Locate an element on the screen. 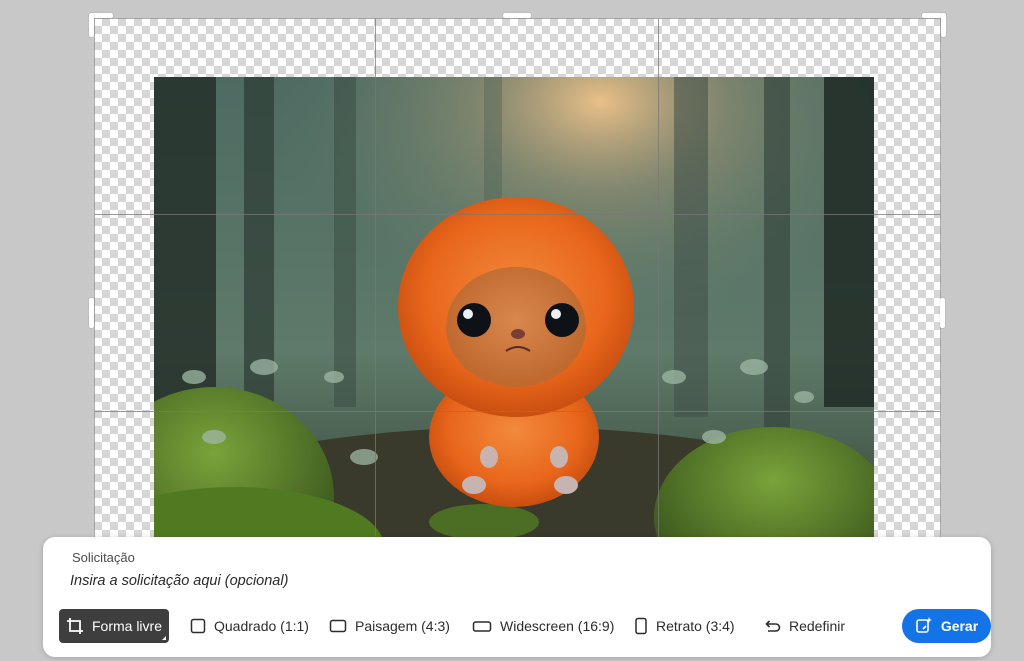  reset-label: Redefinir is located at coordinates (817, 626).